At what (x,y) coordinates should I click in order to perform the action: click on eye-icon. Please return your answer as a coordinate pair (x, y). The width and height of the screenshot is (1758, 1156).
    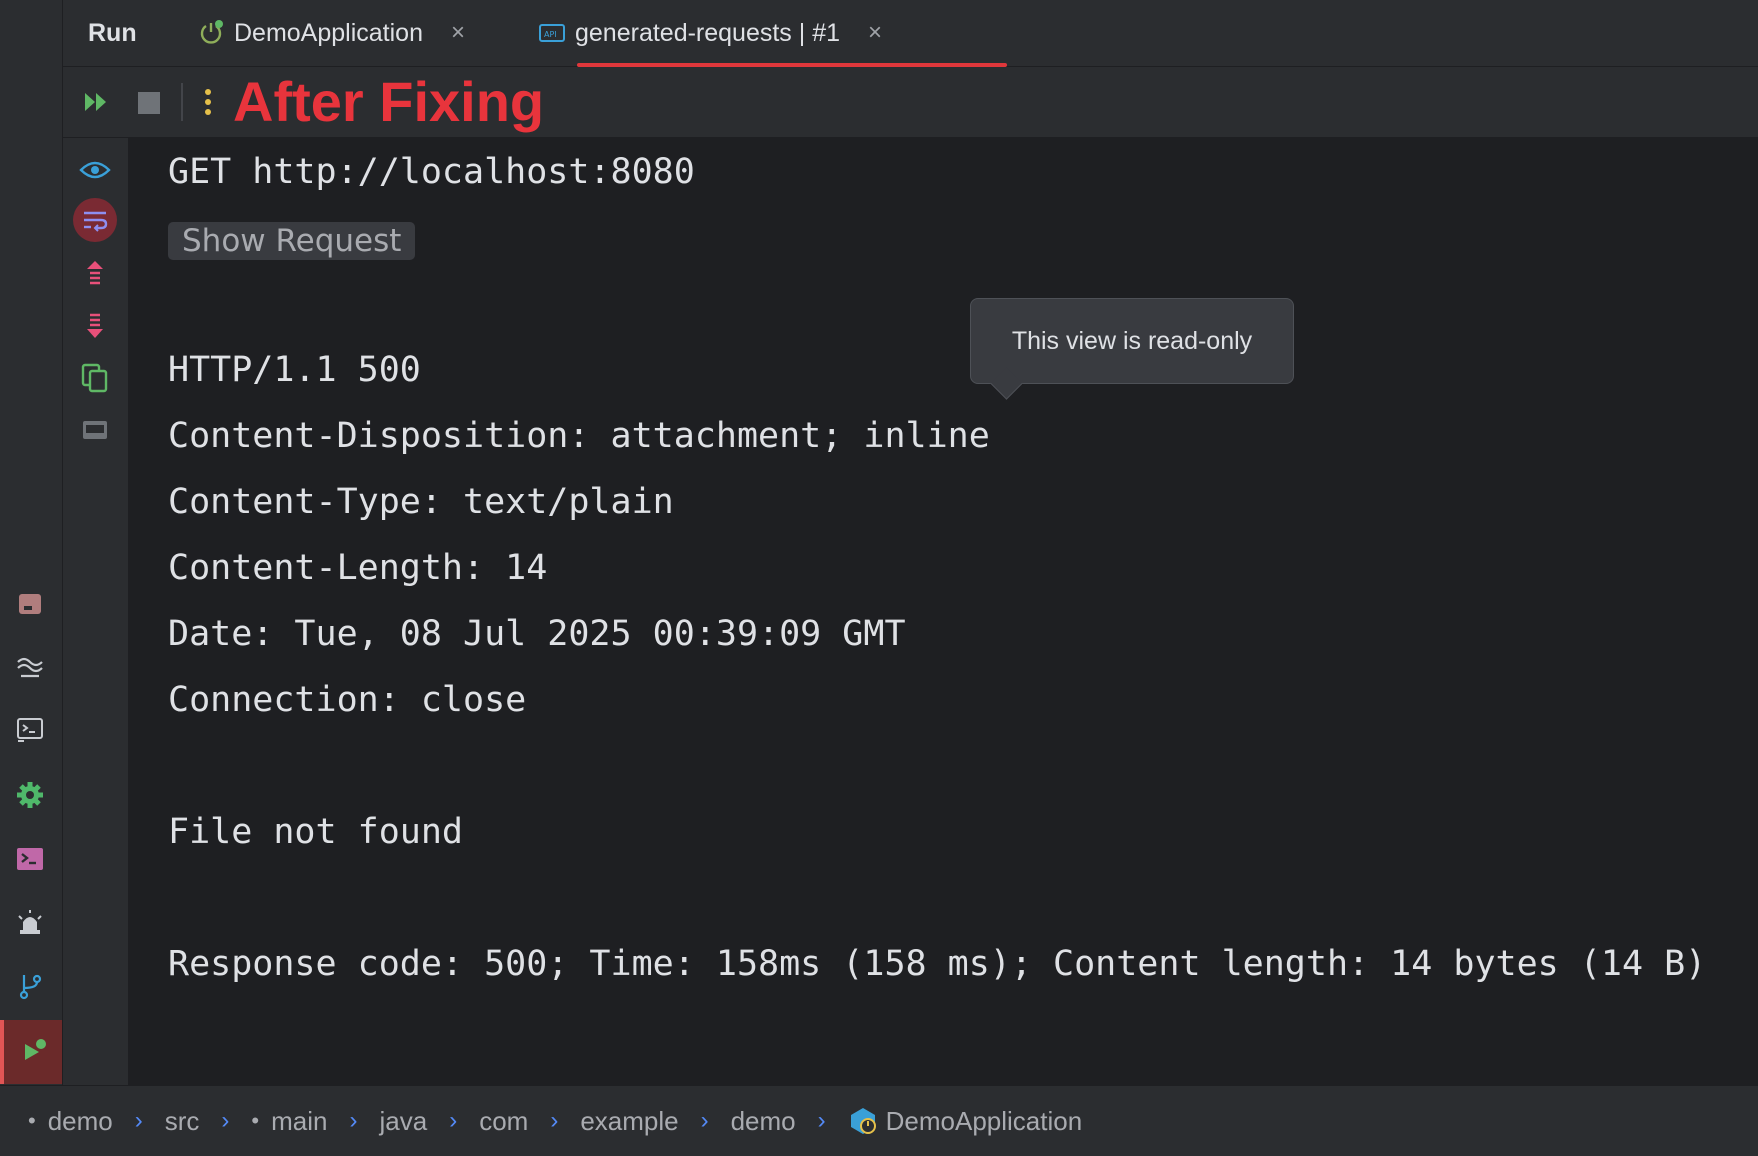
    Looking at the image, I should click on (95, 170).